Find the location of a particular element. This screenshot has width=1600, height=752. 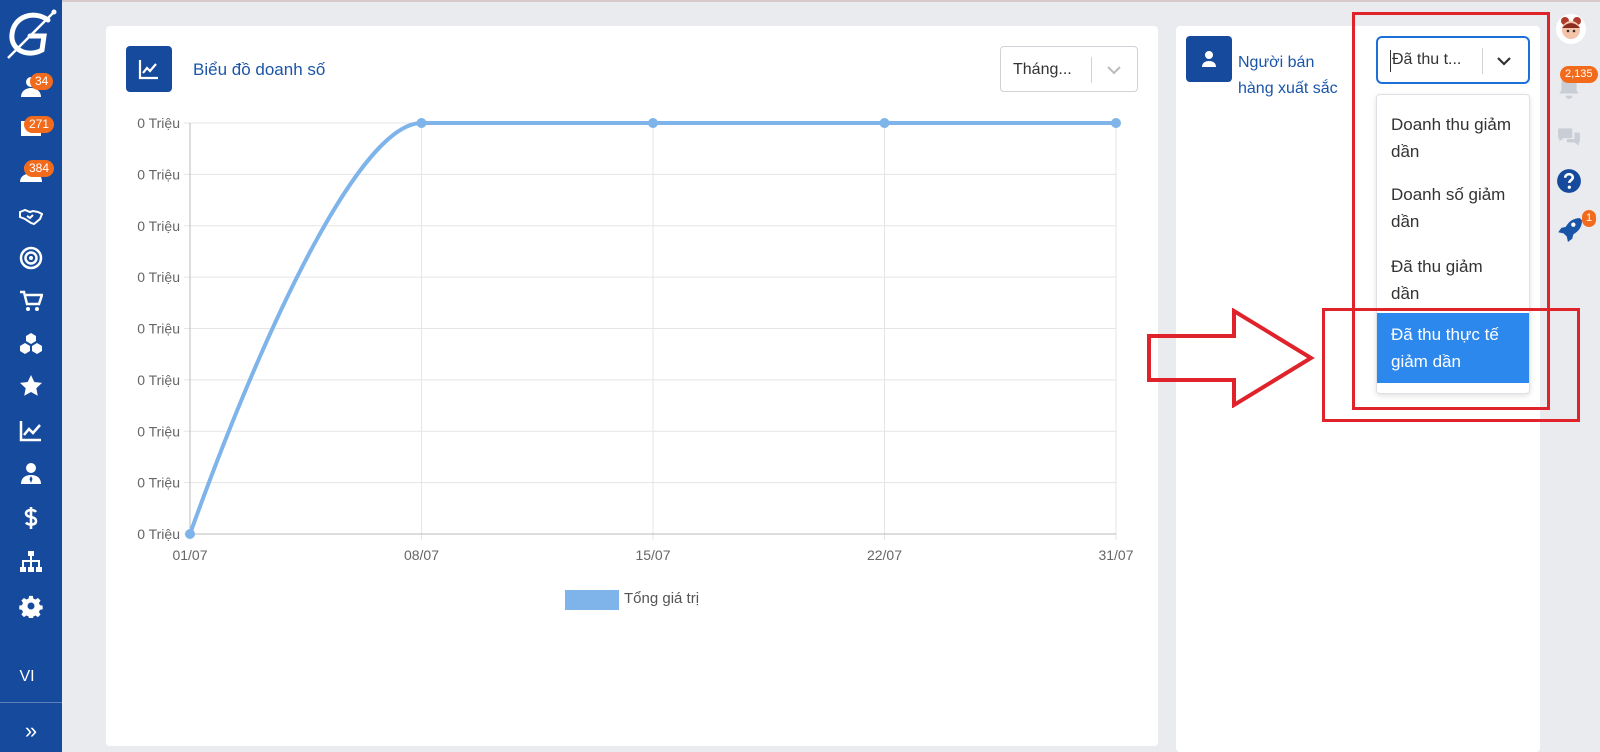

x-tick-label: 15/07 is located at coordinates (652, 555).